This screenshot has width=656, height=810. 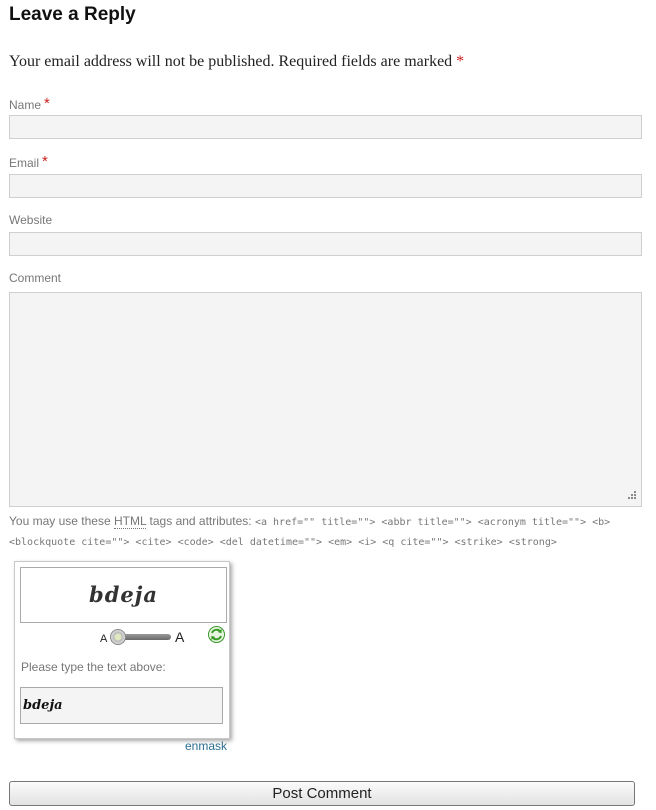 What do you see at coordinates (325, 244) in the screenshot?
I see `website-field` at bounding box center [325, 244].